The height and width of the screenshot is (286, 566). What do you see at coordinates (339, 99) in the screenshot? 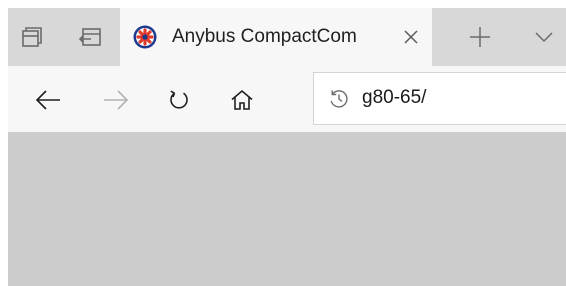
I see `history-icon` at bounding box center [339, 99].